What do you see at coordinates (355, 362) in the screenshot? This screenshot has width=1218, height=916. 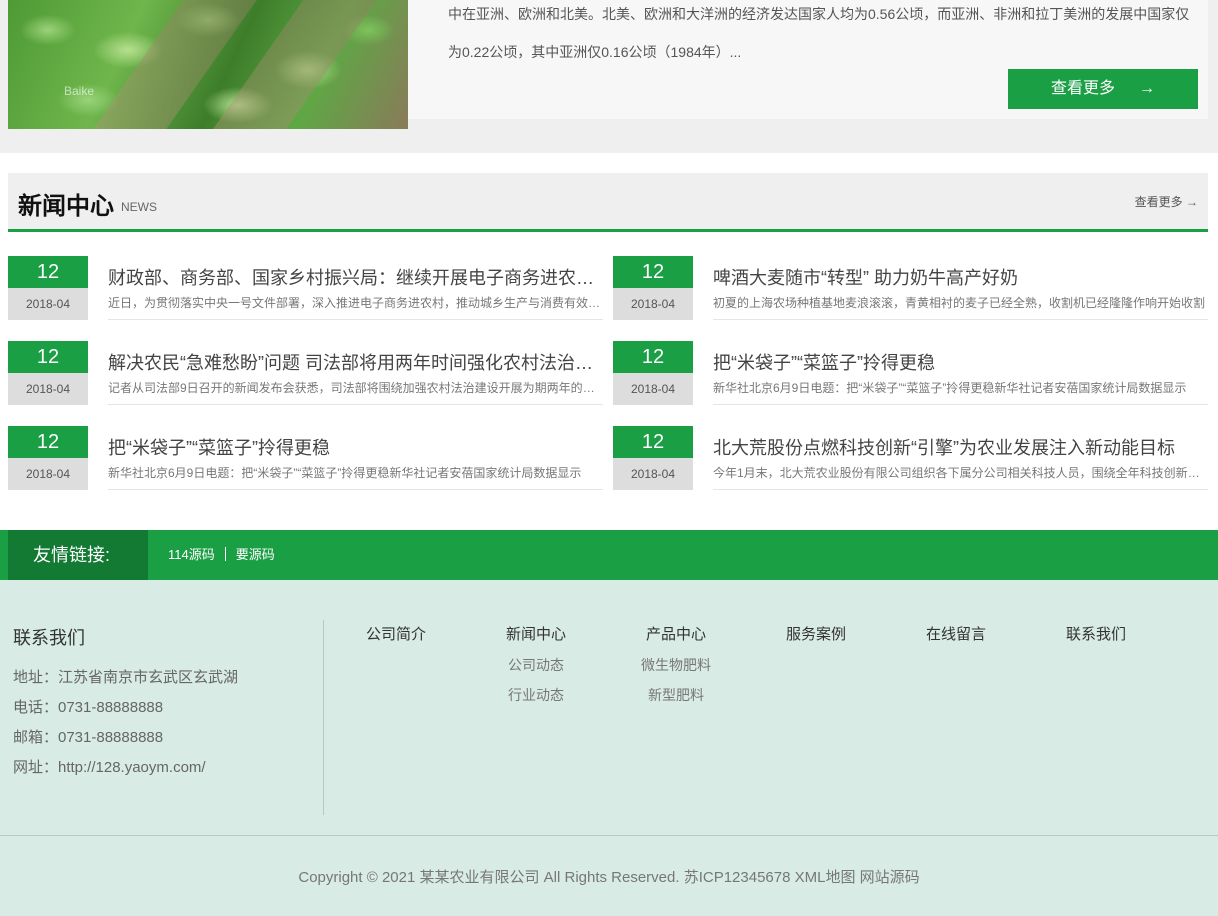 I see `news-item-title: 解决农民“急难愁盼”问题 司法部将用两年时间强化农村法治建设` at bounding box center [355, 362].